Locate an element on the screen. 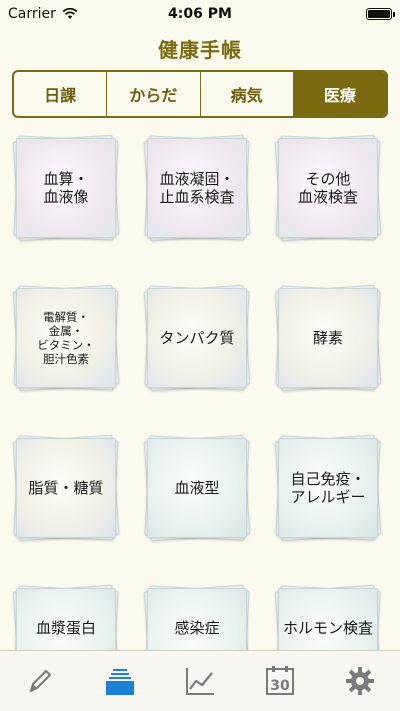 The width and height of the screenshot is (400, 711). tile-autoimmune-allergy: 自己免疫・ アレルギー is located at coordinates (328, 488).